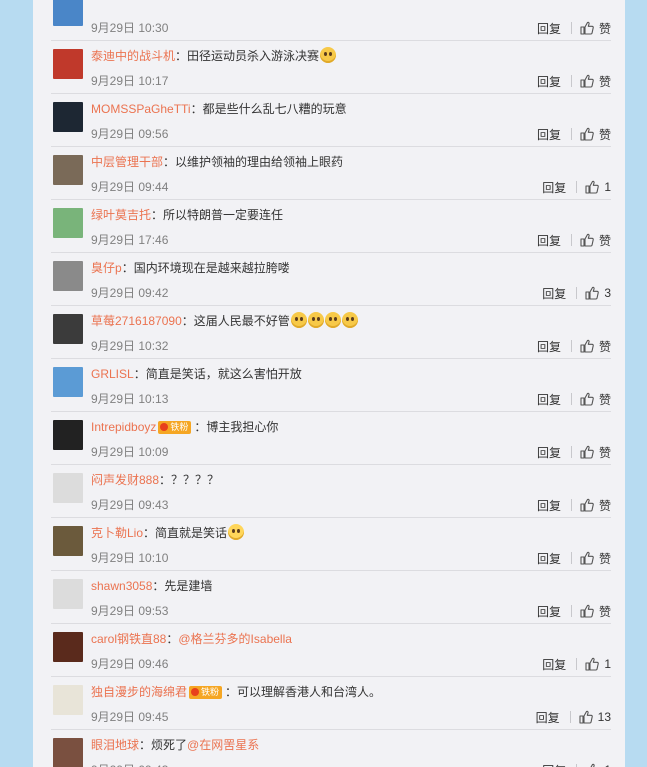 This screenshot has height=767, width=647. Describe the element at coordinates (223, 215) in the screenshot. I see `comment-text: 所以特朗普一定要连任` at that location.